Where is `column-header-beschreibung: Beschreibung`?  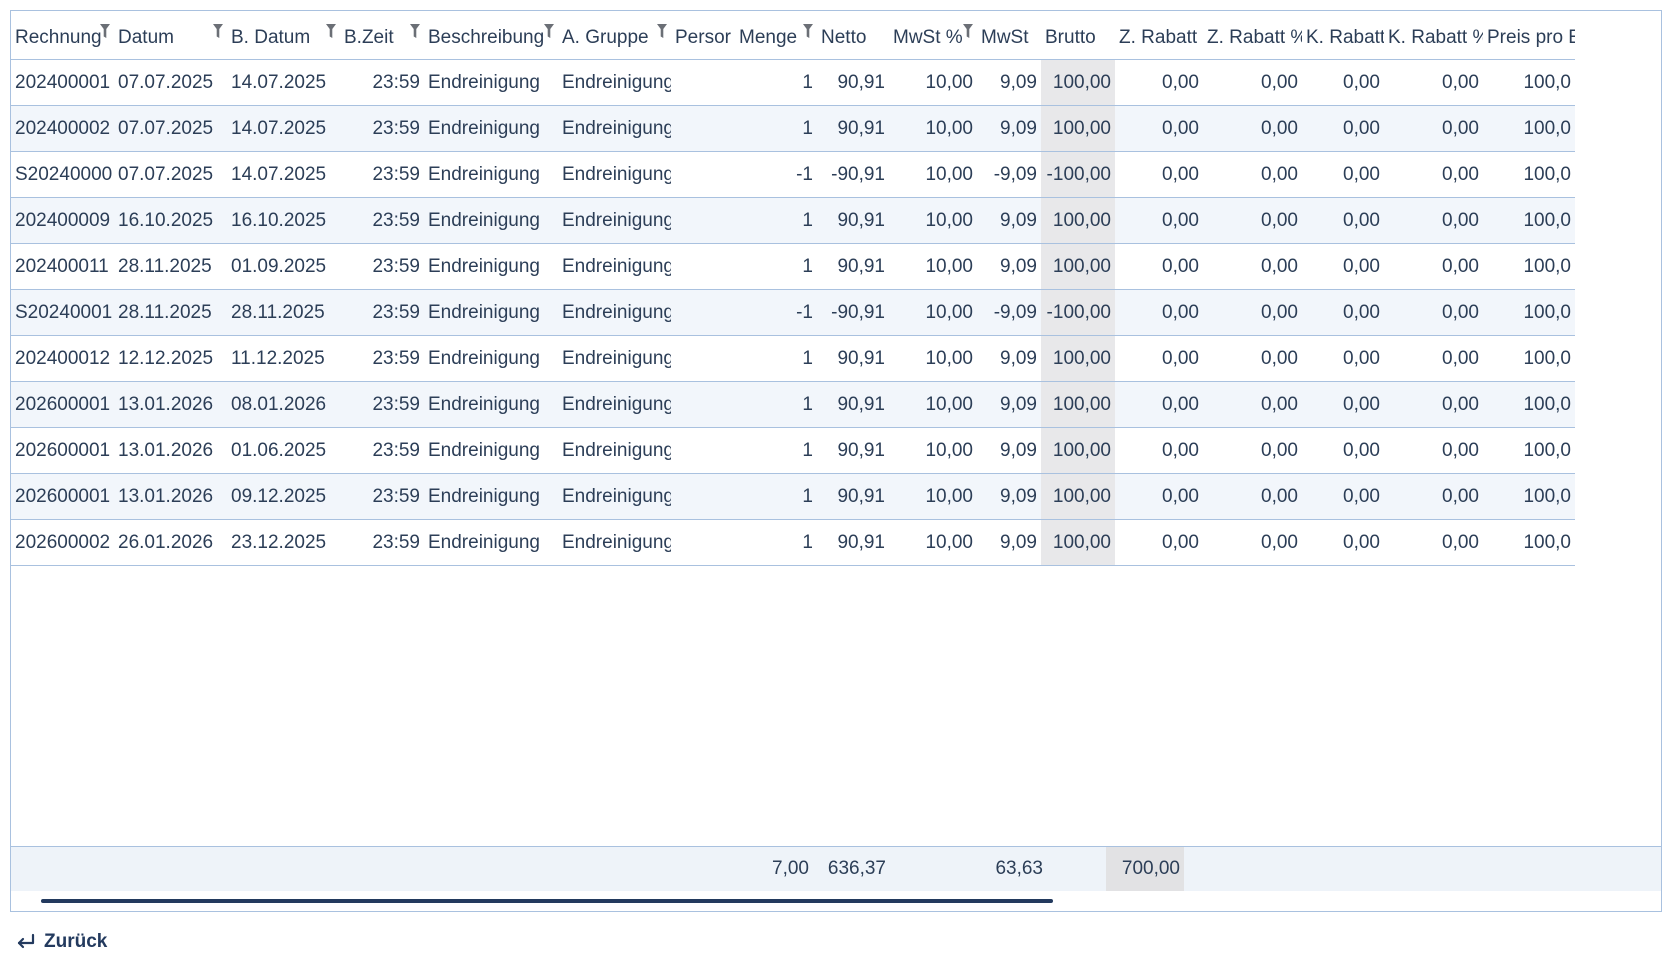
column-header-beschreibung: Beschreibung is located at coordinates (491, 35).